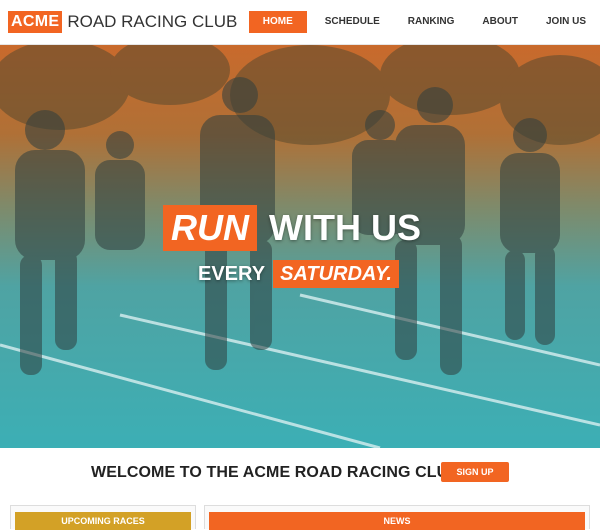 This screenshot has height=530, width=600. I want to click on news-heading: NEWS, so click(397, 521).